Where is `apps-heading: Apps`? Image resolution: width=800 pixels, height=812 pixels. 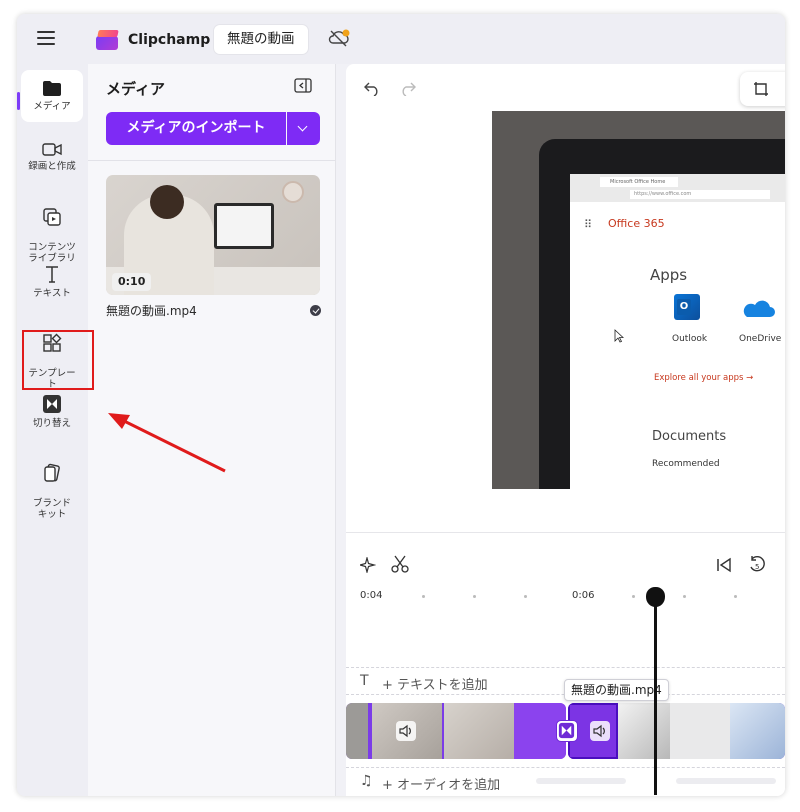 apps-heading: Apps is located at coordinates (669, 275).